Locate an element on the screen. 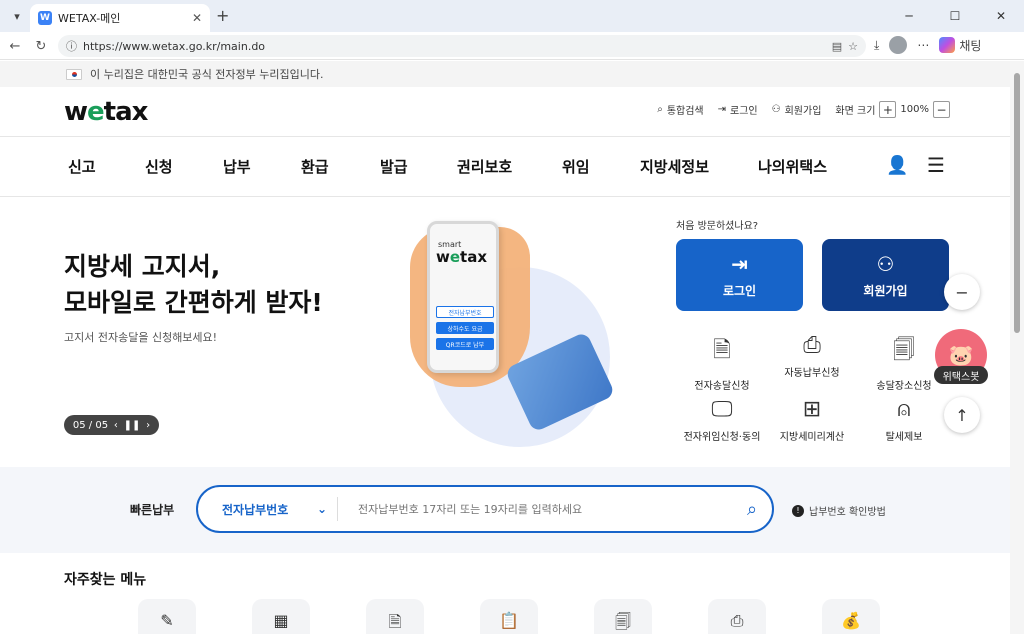 The height and width of the screenshot is (634, 1024). faq-card: 🗎 is located at coordinates (395, 616).